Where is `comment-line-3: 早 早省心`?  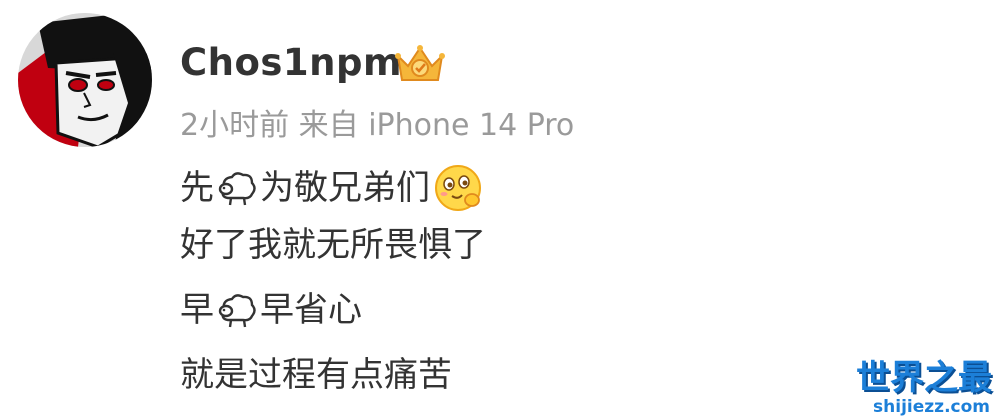 comment-line-3: 早 早省心 is located at coordinates (271, 310).